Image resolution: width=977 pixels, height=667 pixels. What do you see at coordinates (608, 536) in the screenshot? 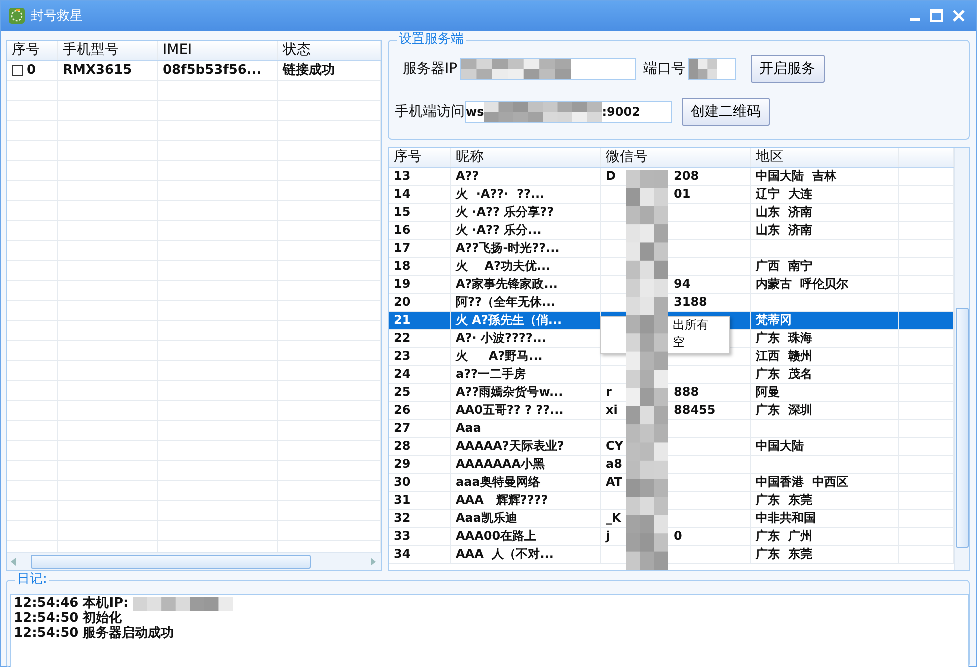
I see `table-cell: j` at bounding box center [608, 536].